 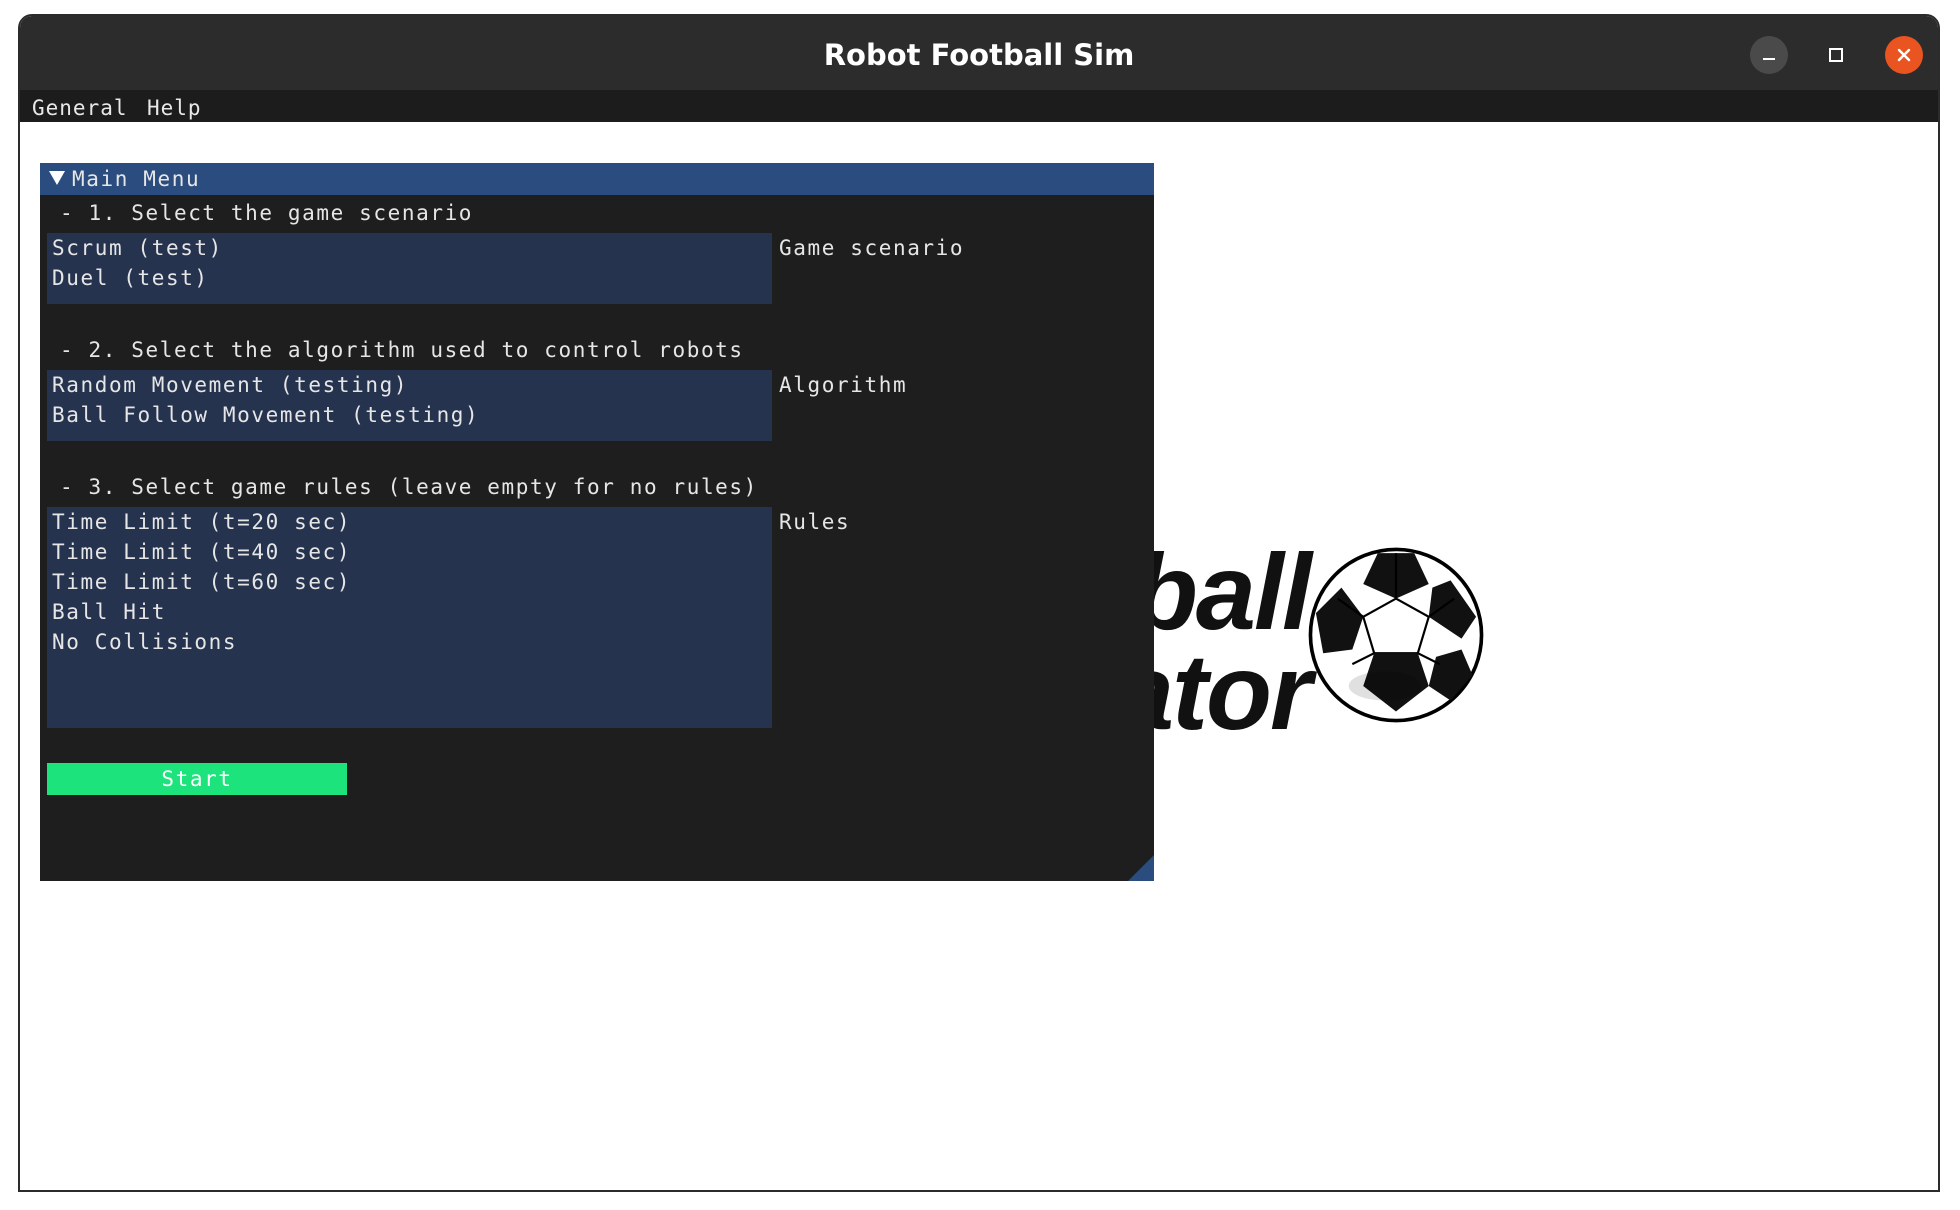 I want to click on algorithm-side-label: Algorithm, so click(x=843, y=385).